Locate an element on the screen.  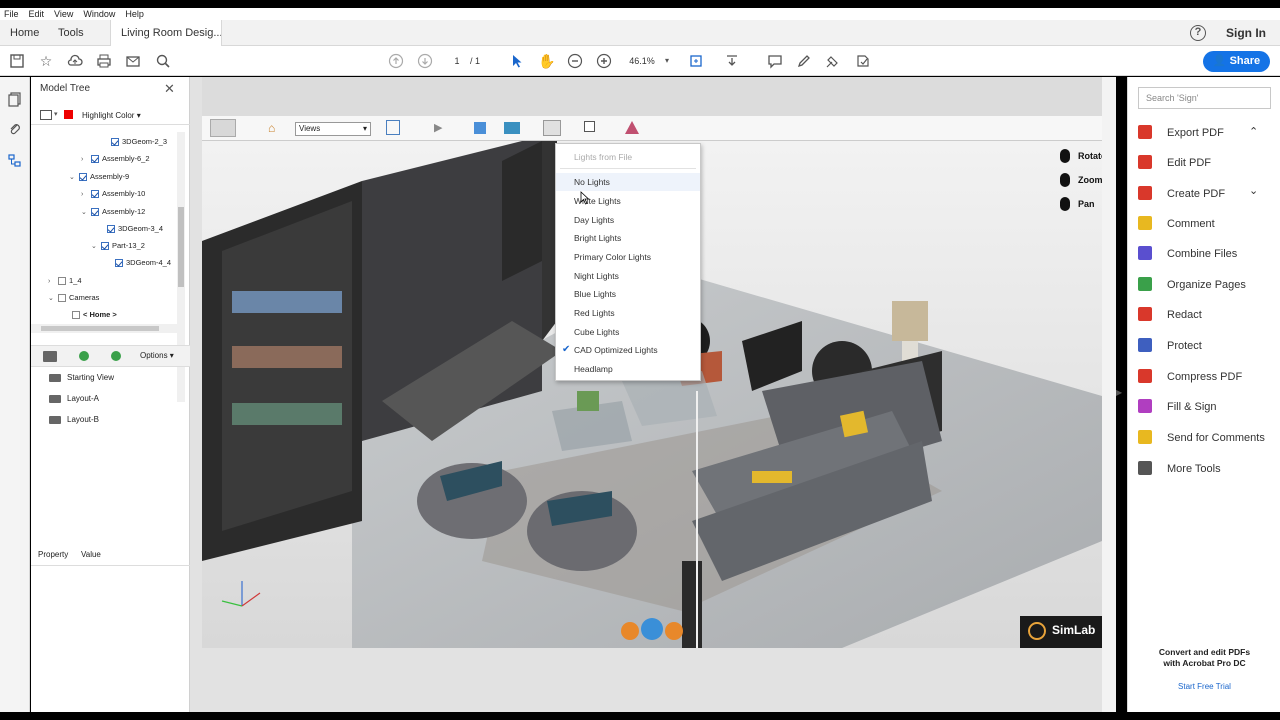
tree-node: 3DGeom-3_4 is located at coordinates (135, 229).